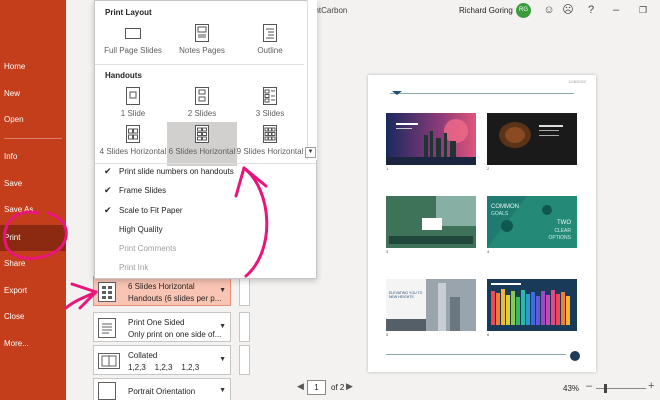 The width and height of the screenshot is (660, 400). I want to click on slide-number: 3, so click(387, 251).